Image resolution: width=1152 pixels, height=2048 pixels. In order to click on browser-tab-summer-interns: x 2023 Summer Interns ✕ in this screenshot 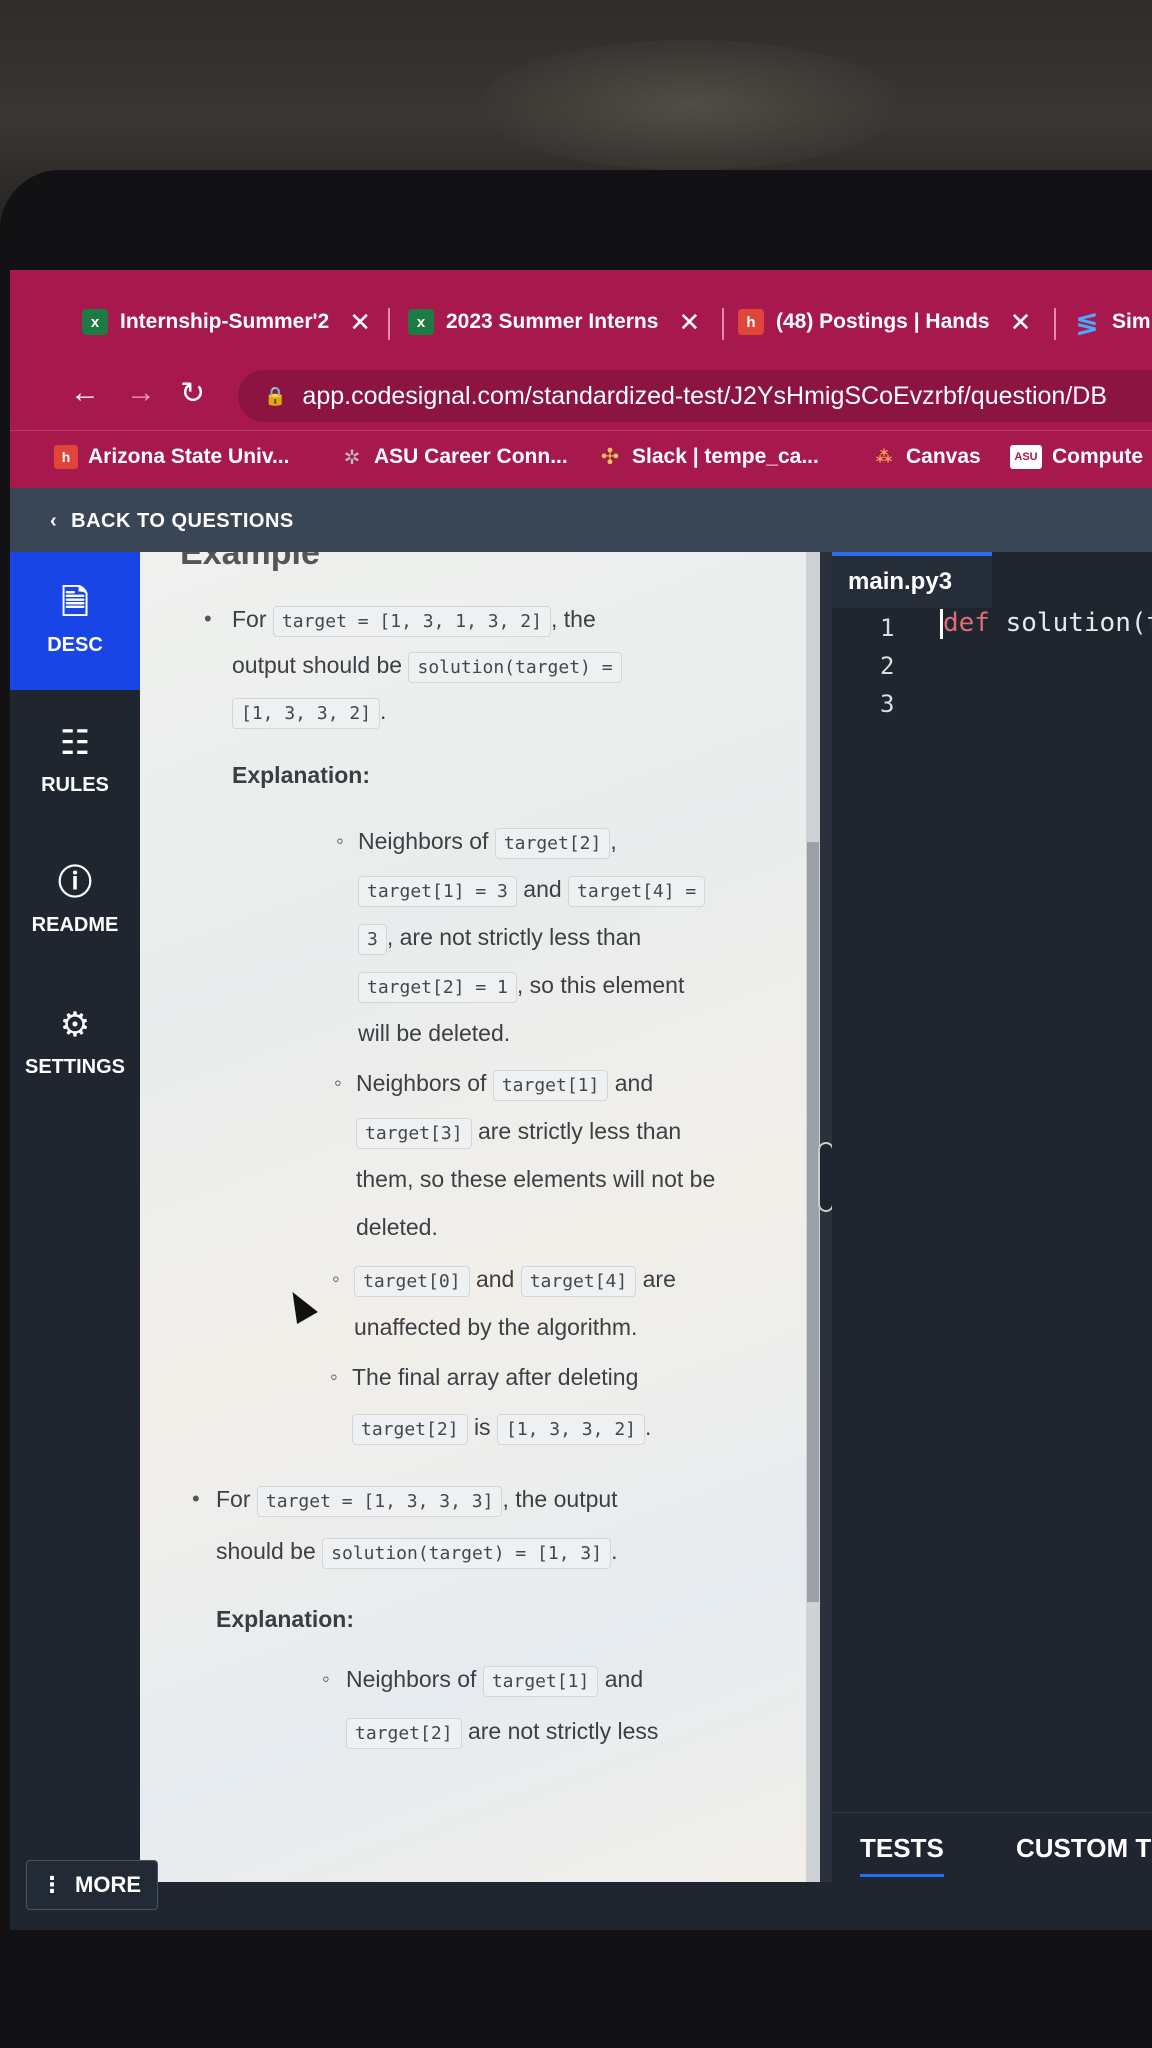, I will do `click(554, 322)`.